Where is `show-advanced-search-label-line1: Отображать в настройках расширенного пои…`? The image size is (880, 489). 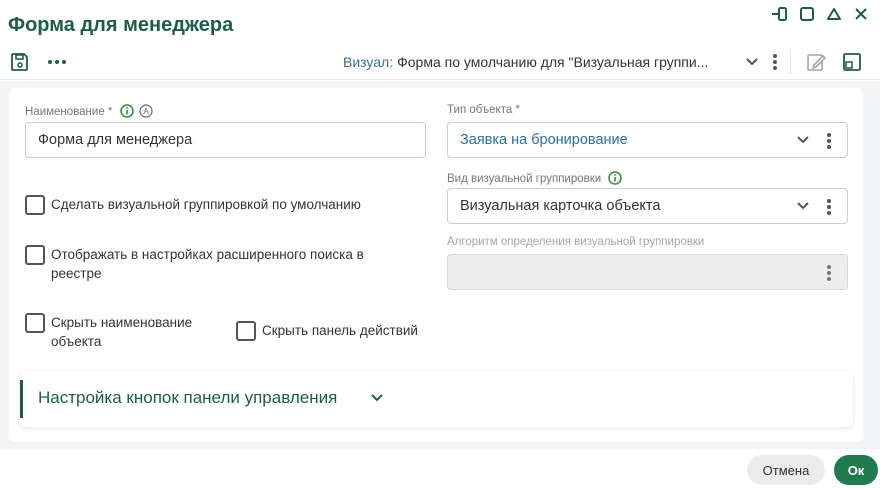
show-advanced-search-label-line1: Отображать в настройках расширенного пои… is located at coordinates (207, 254).